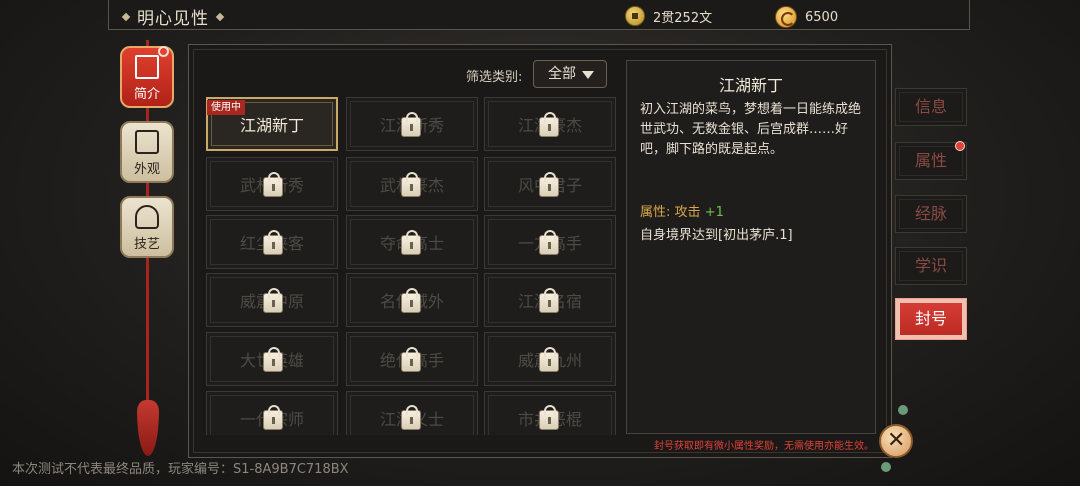  Describe the element at coordinates (764, 446) in the screenshot. I see `title-note: 封号获取即有微小属性奖励，无需使用亦能生效。` at that location.